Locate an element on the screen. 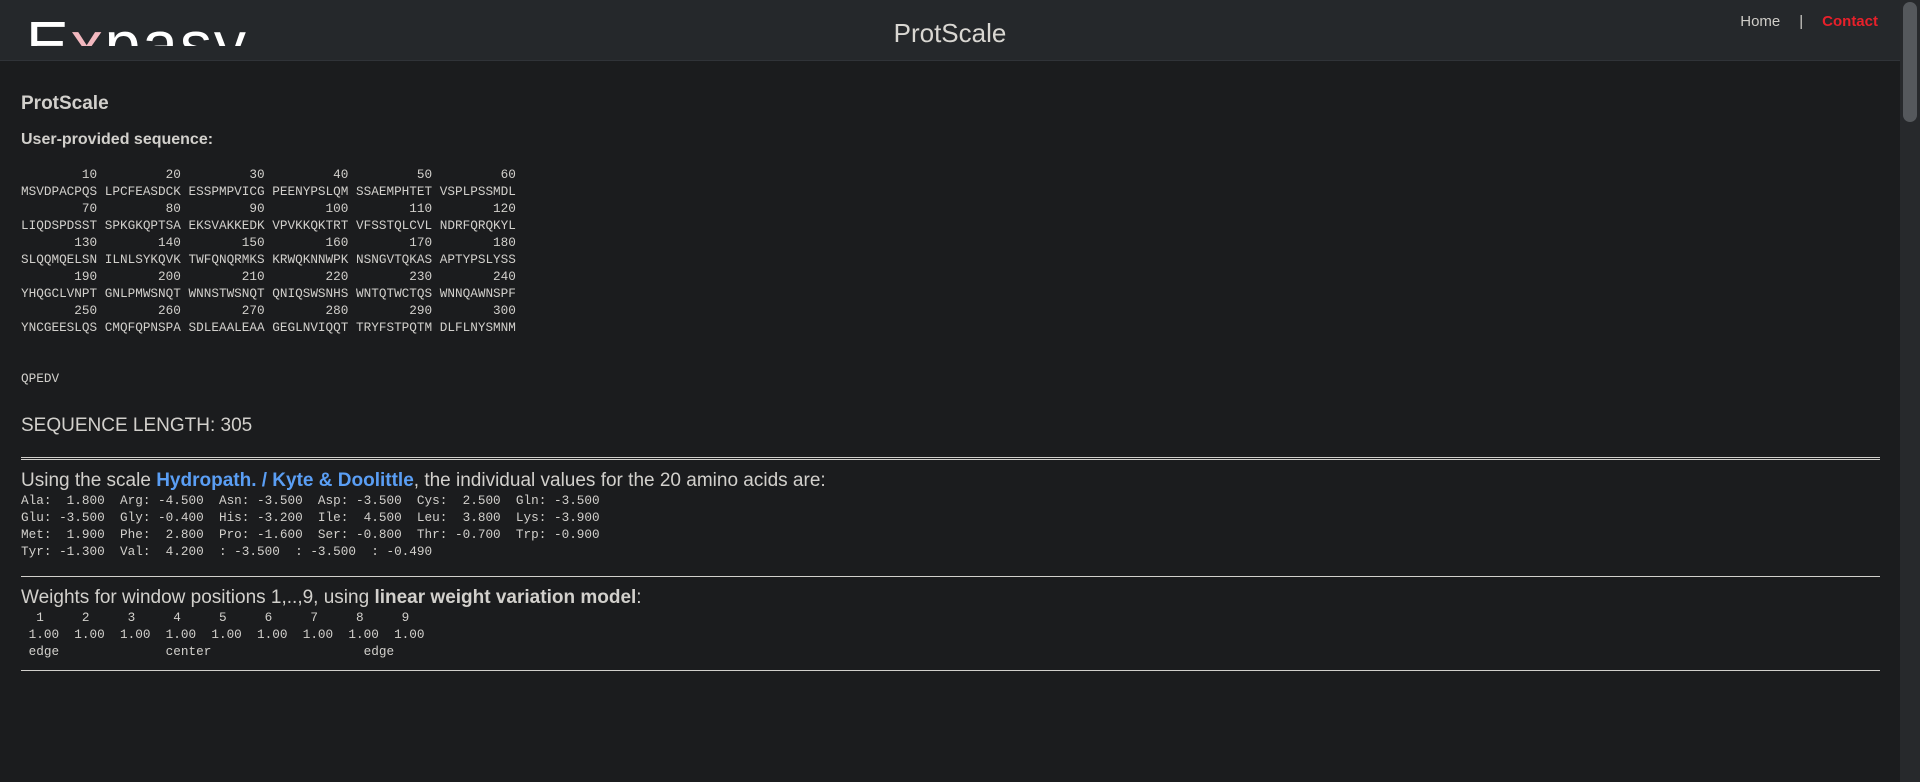 Image resolution: width=1920 pixels, height=782 pixels. scale-link: Hydropath. / Kyte & Doolittle is located at coordinates (285, 480).